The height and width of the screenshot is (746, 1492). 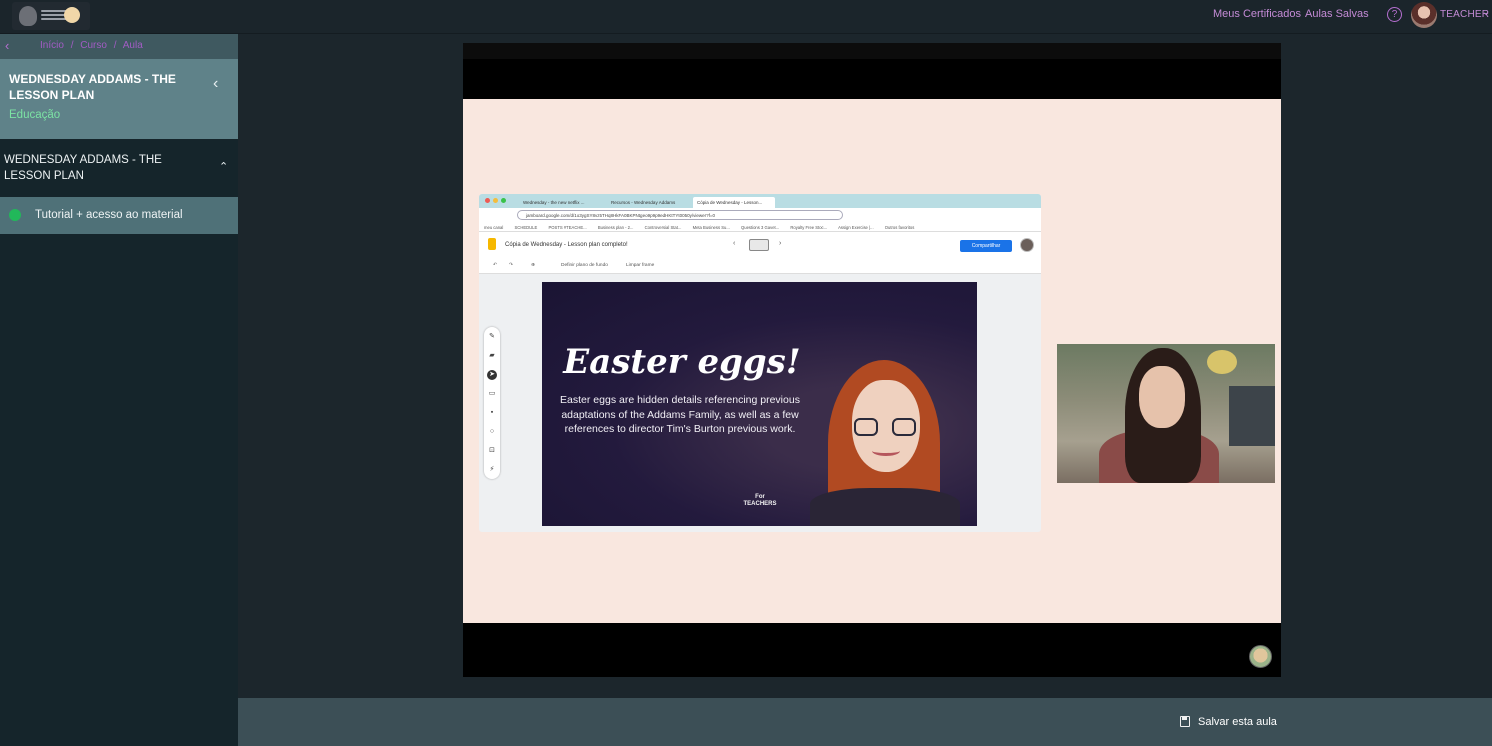 I want to click on character-portrait, so click(x=885, y=443).